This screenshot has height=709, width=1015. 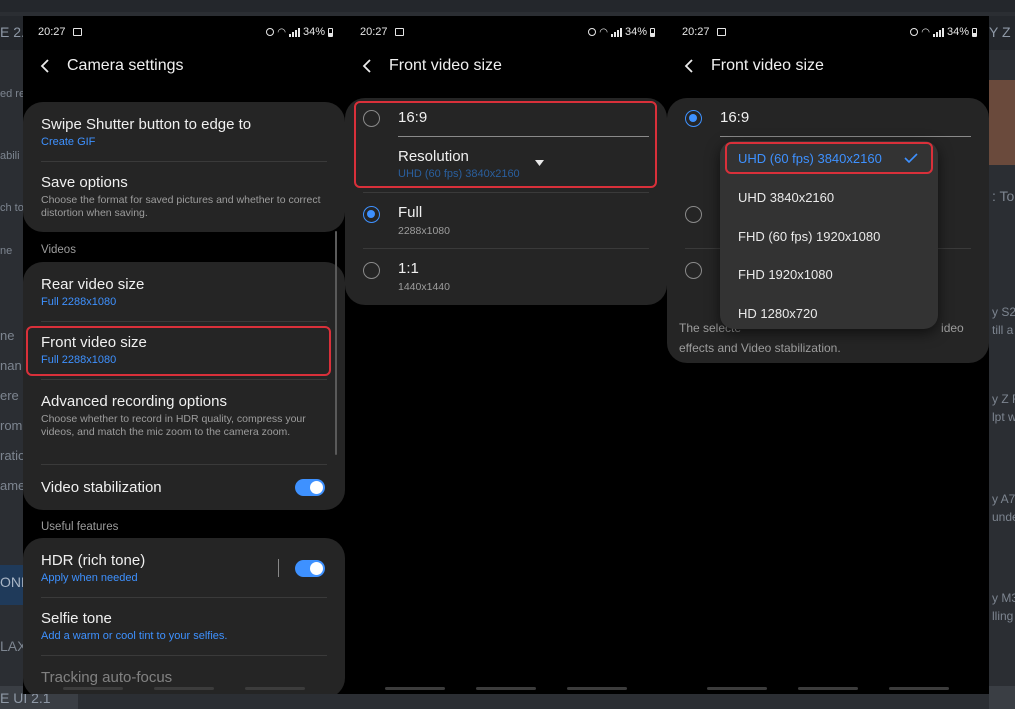 What do you see at coordinates (952, 328) in the screenshot?
I see `note-end: ideo` at bounding box center [952, 328].